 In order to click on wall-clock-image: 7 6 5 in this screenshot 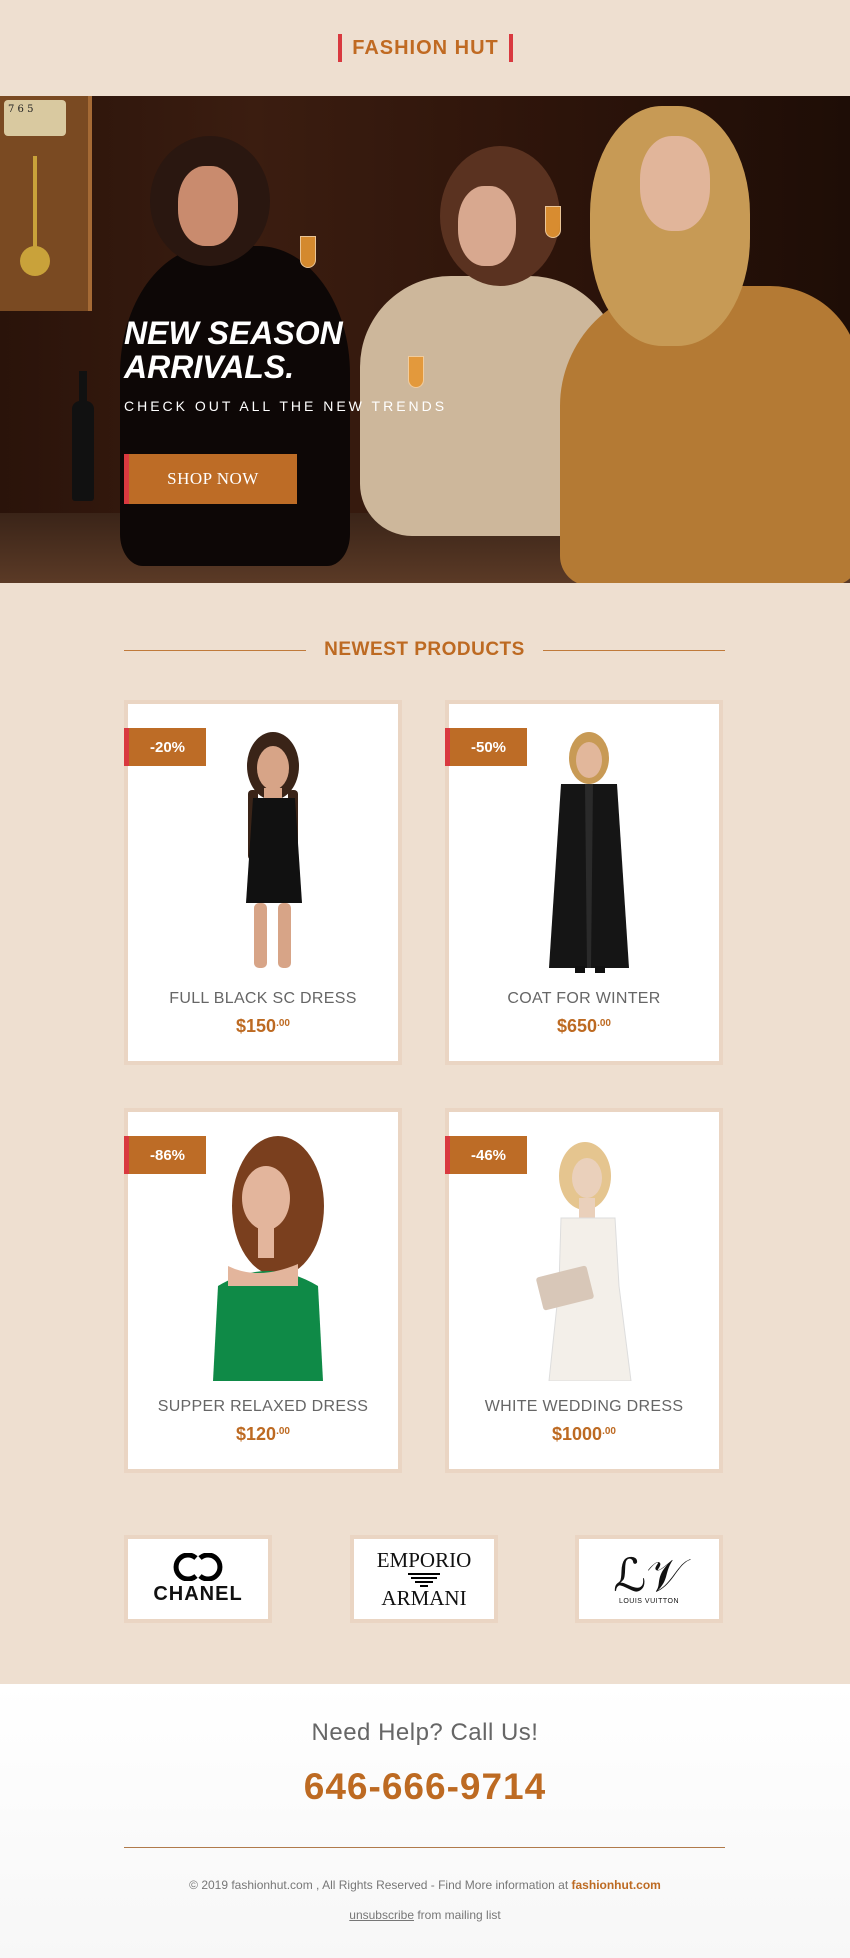, I will do `click(46, 203)`.